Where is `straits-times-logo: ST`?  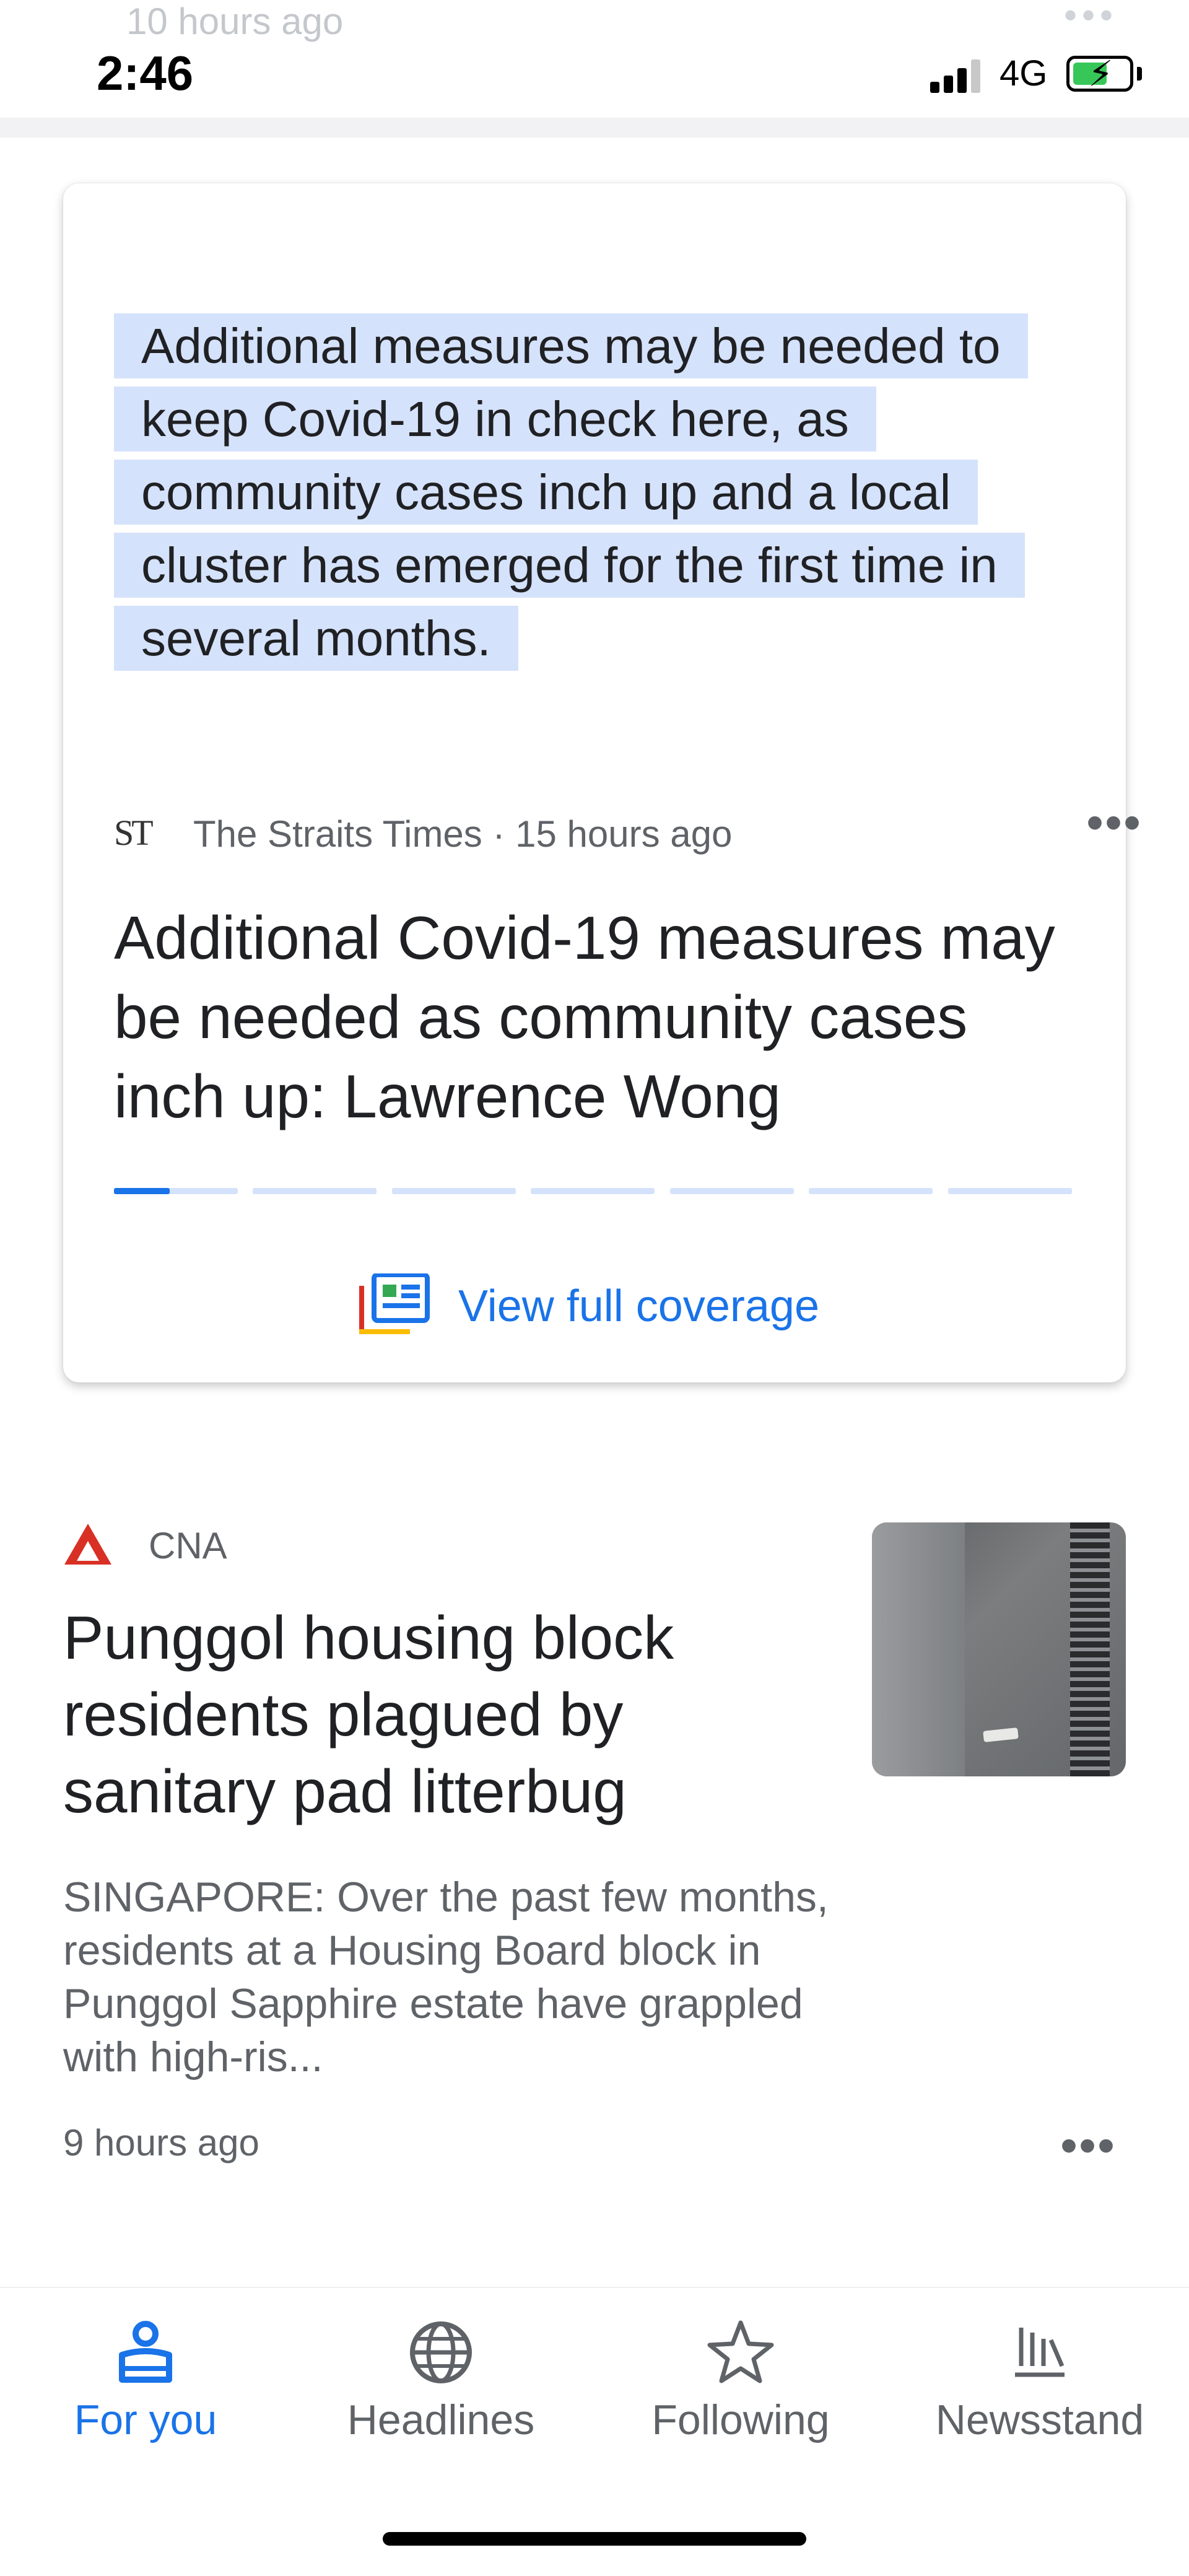 straits-times-logo: ST is located at coordinates (134, 833).